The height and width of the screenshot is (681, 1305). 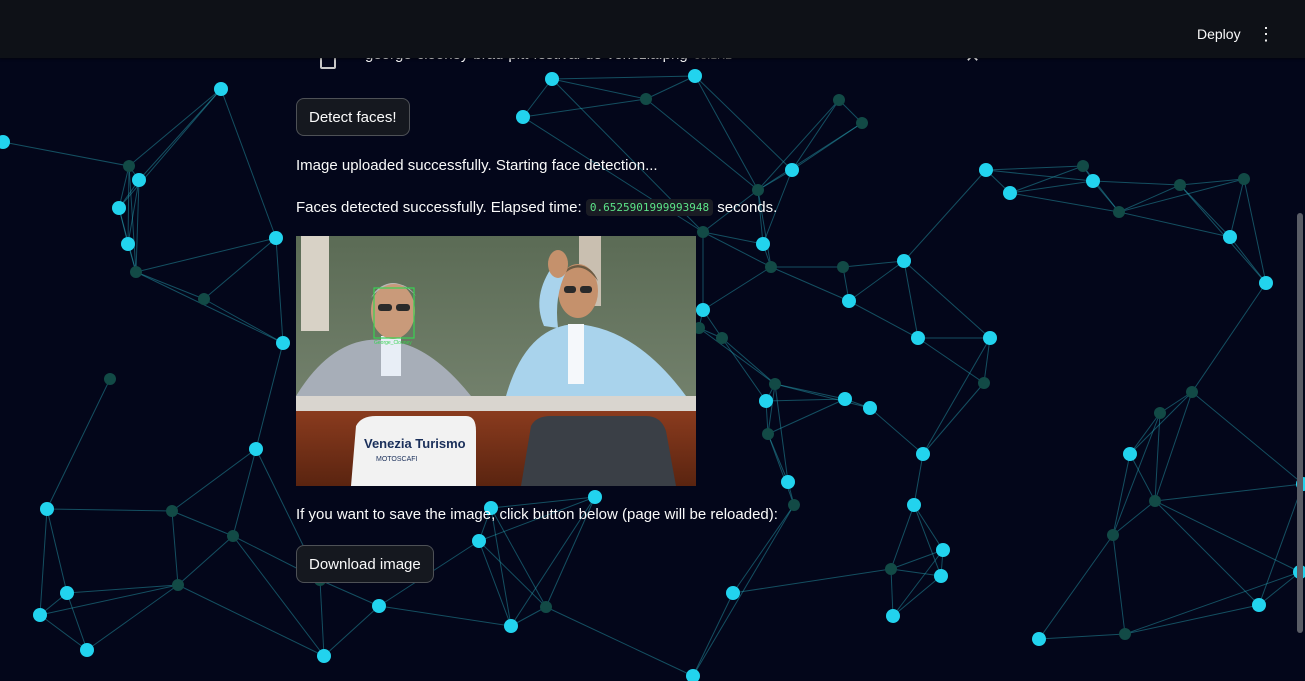 What do you see at coordinates (393, 343) in the screenshot?
I see `face-label: George_Clooney` at bounding box center [393, 343].